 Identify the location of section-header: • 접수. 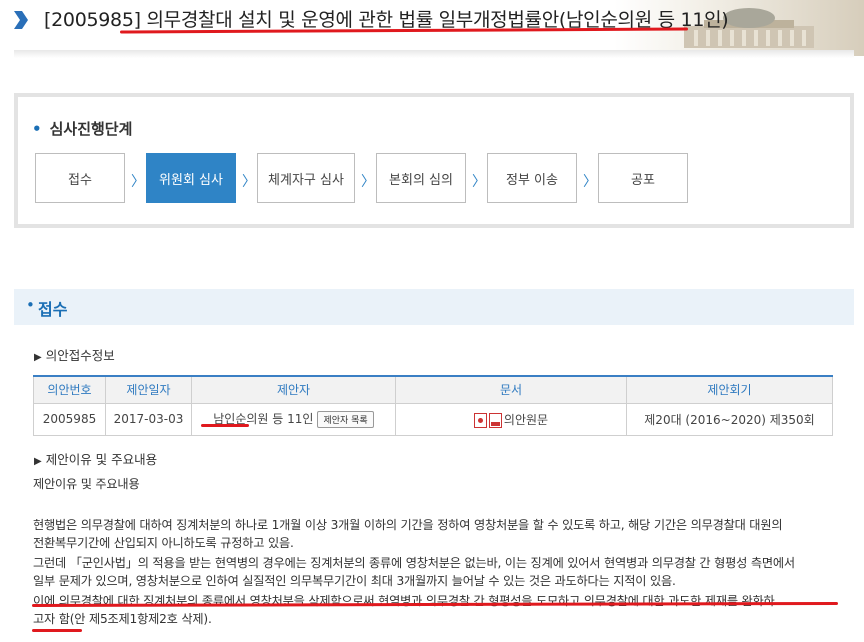
(434, 307).